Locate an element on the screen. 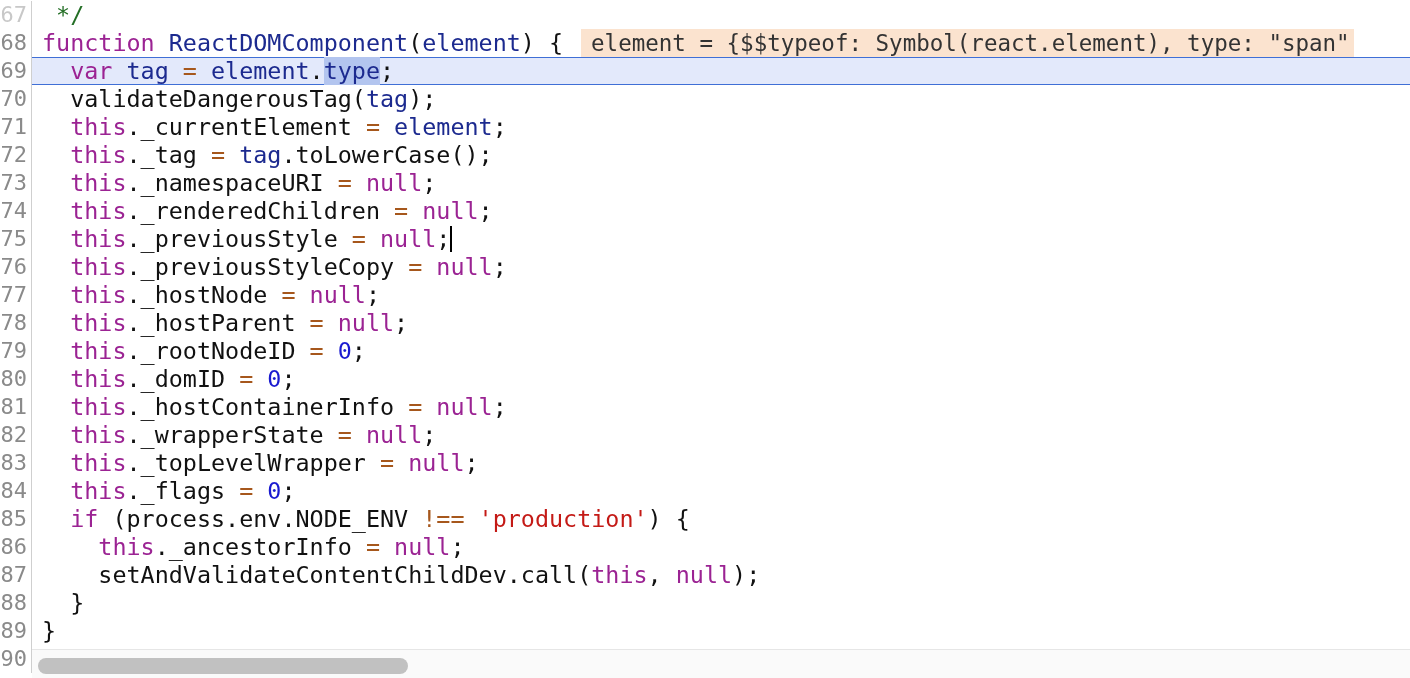 This screenshot has width=1410, height=678. code-line: this._currentElement = element; is located at coordinates (288, 127).